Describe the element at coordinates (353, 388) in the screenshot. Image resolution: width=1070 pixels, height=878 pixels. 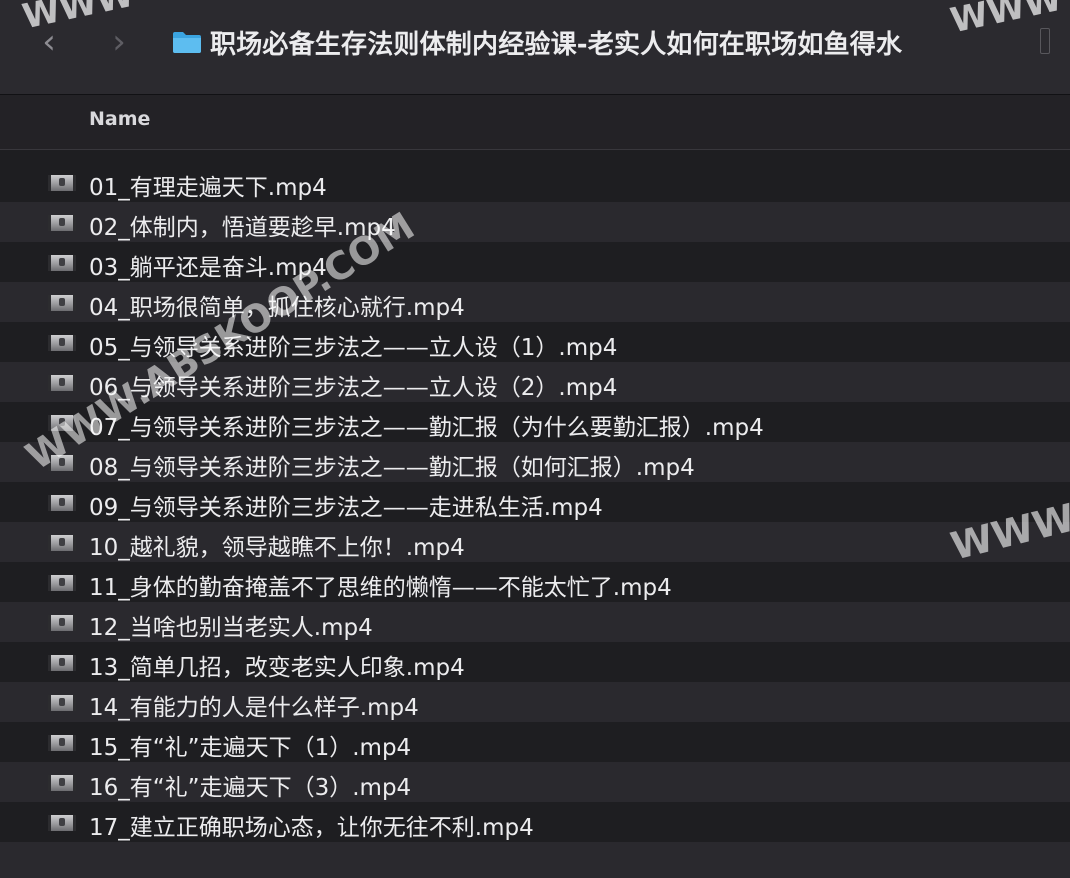
I see `file-name: 06_与领导关系进阶三步法之——立人设（2）.mp4` at that location.